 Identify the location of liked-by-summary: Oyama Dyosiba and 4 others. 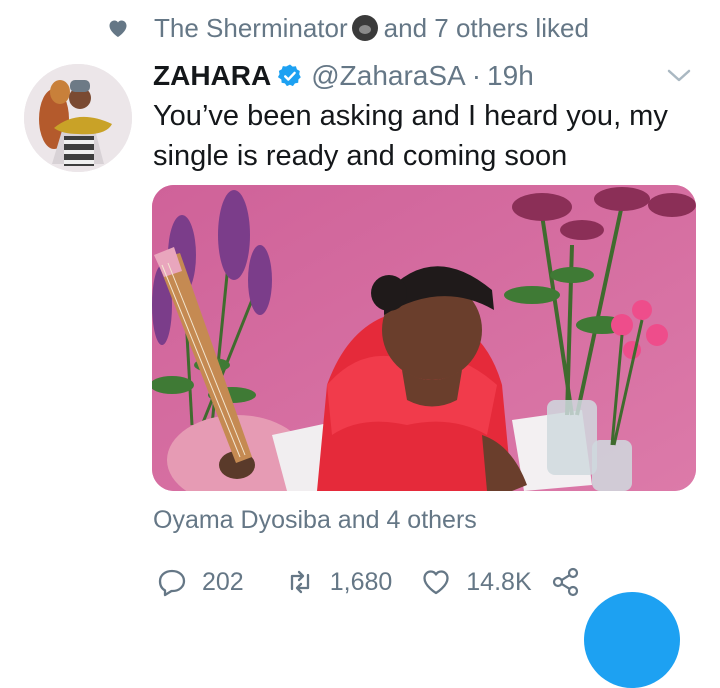
(315, 520).